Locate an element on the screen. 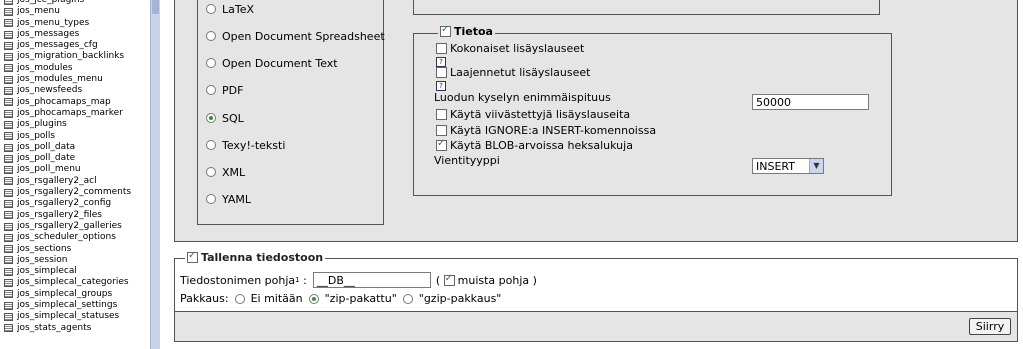  sidebar-table-label: jos_rsgallery2_acl is located at coordinates (57, 181).